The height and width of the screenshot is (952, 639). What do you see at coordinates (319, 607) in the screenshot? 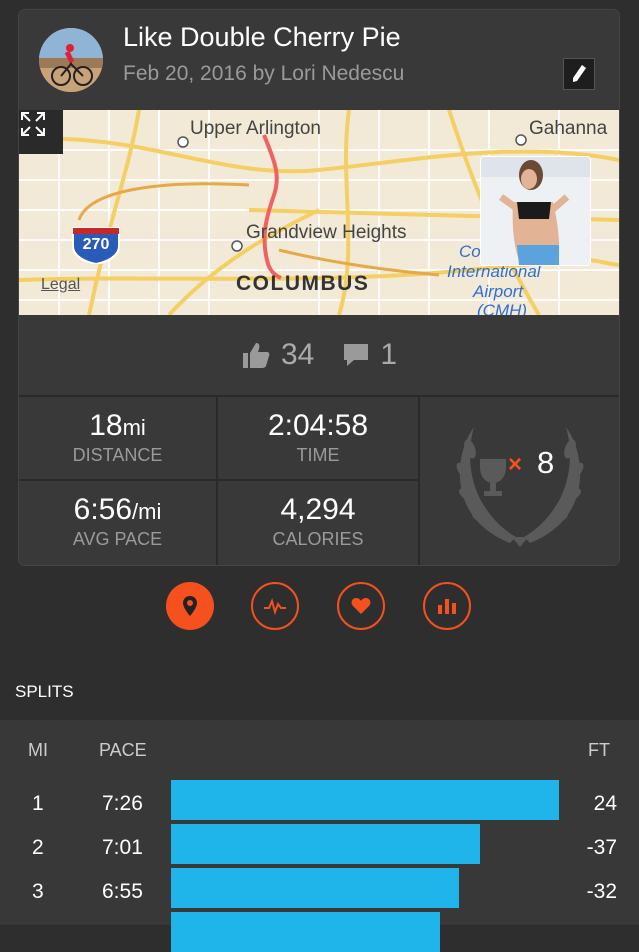
I see `activity-tab-bar` at bounding box center [319, 607].